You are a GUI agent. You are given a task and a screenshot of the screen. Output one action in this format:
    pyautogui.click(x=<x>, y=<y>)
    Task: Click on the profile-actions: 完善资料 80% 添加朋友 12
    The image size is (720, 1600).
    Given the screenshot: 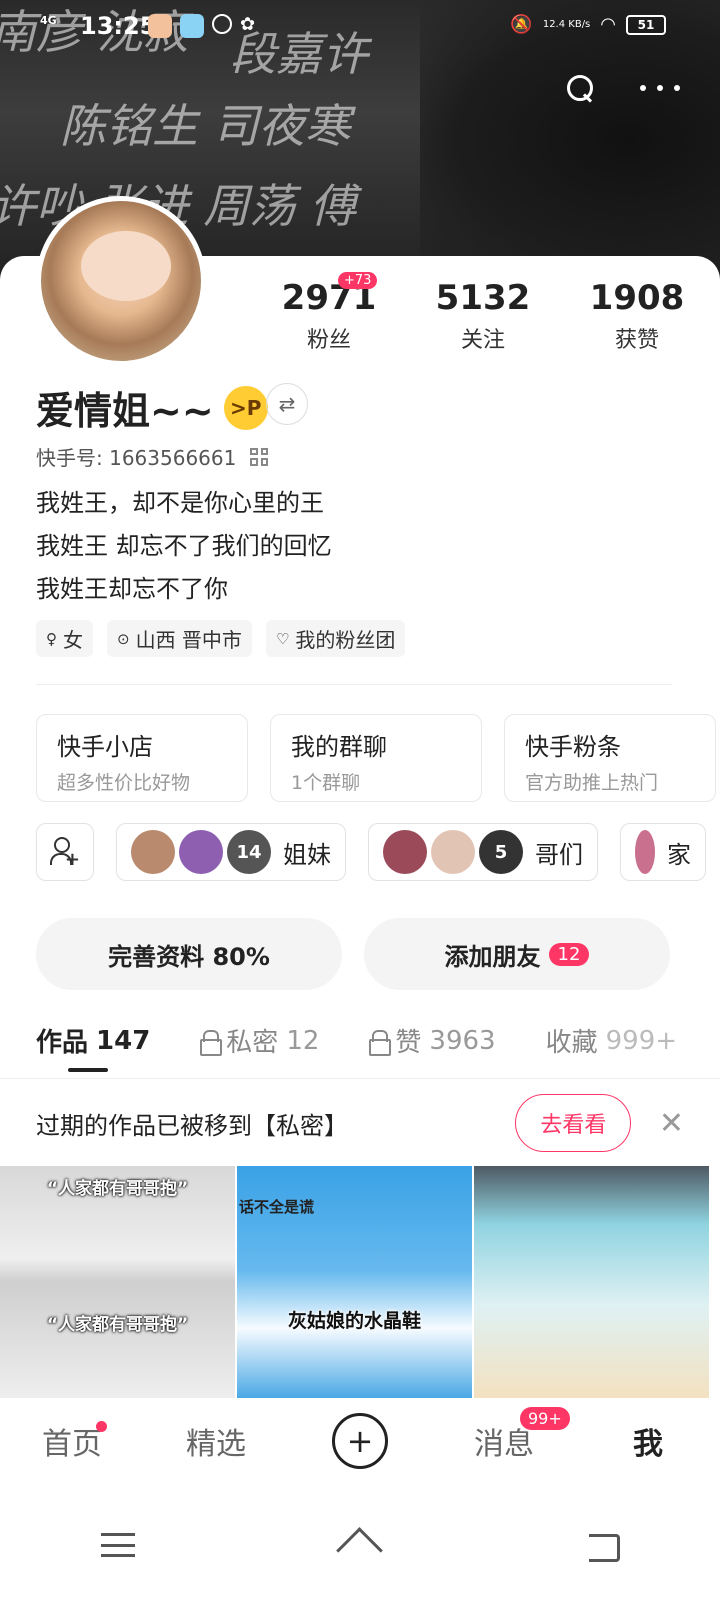 What is the action you would take?
    pyautogui.click(x=353, y=954)
    